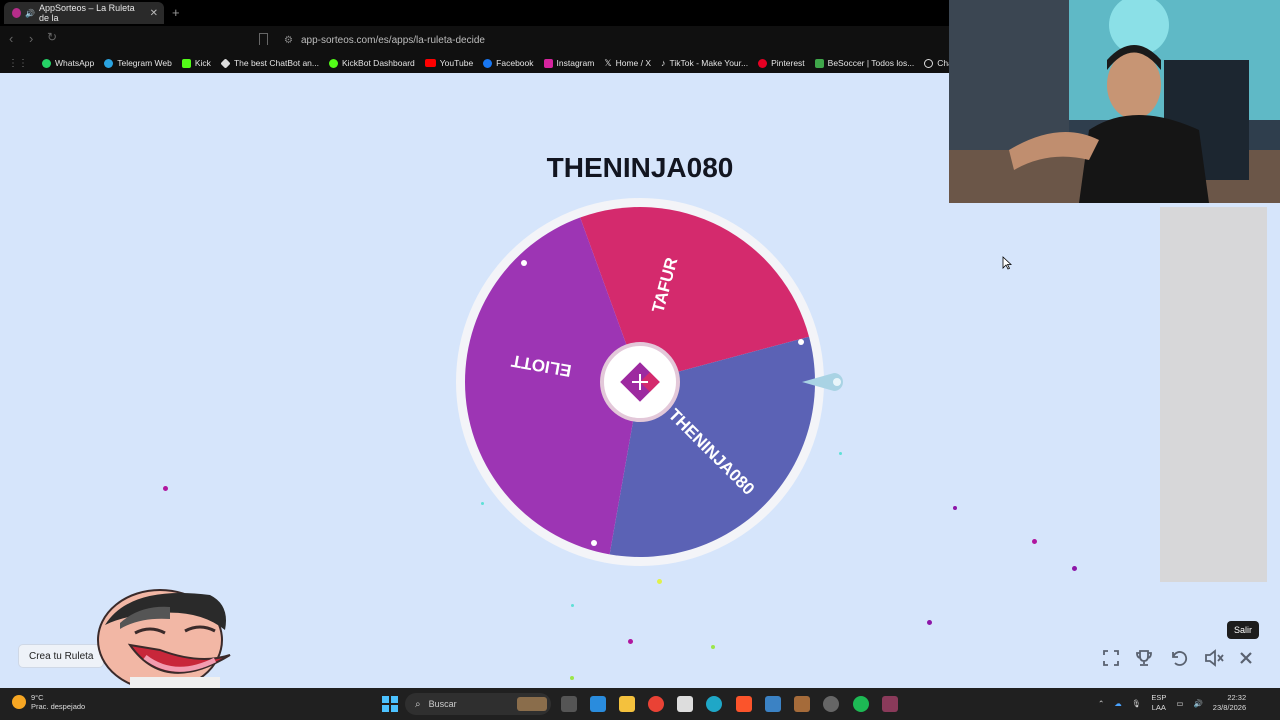 This screenshot has width=1280, height=720. I want to click on tiktok-icon: ♪, so click(663, 63).